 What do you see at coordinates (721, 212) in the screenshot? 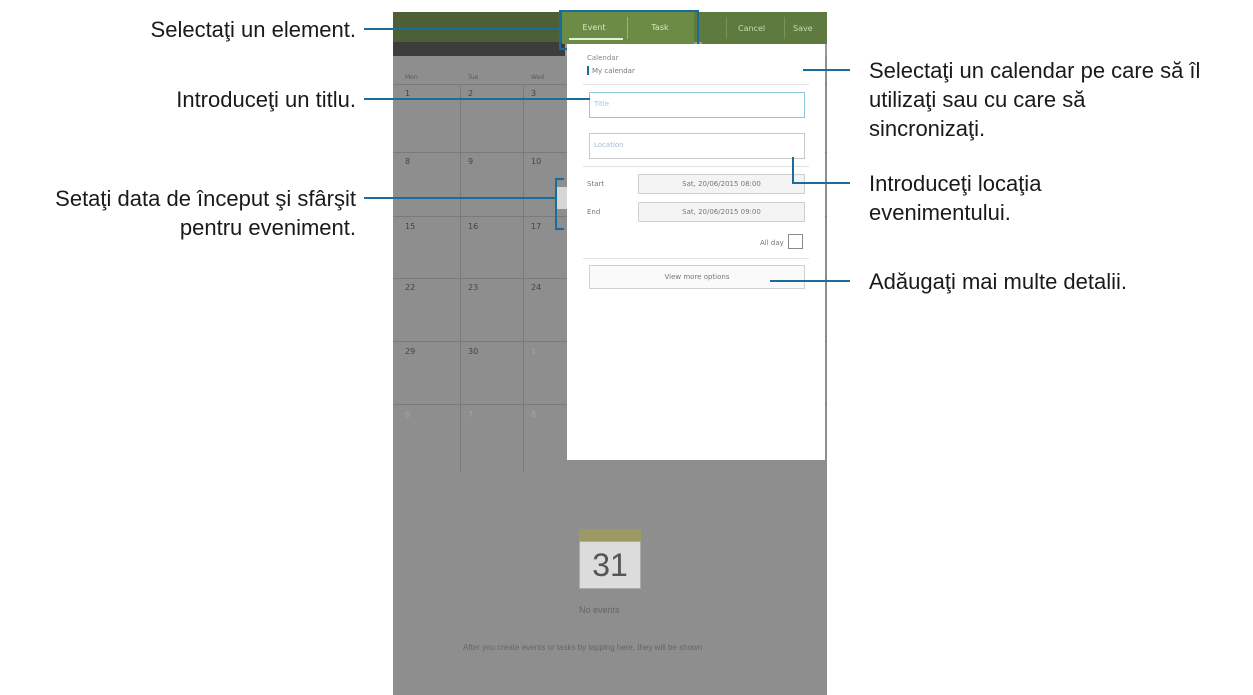
I see `end-date-field: Sat, 20/06/2015 09:00` at bounding box center [721, 212].